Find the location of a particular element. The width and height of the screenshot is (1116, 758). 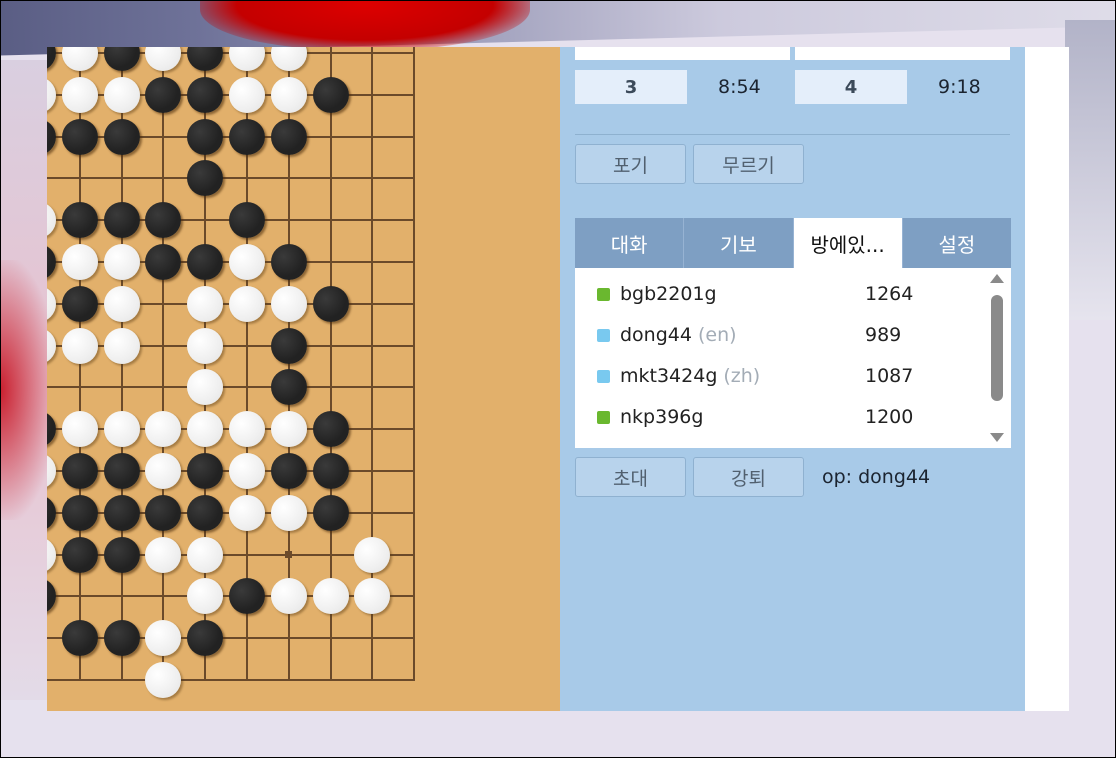

player1-name-box is located at coordinates (682, 53).